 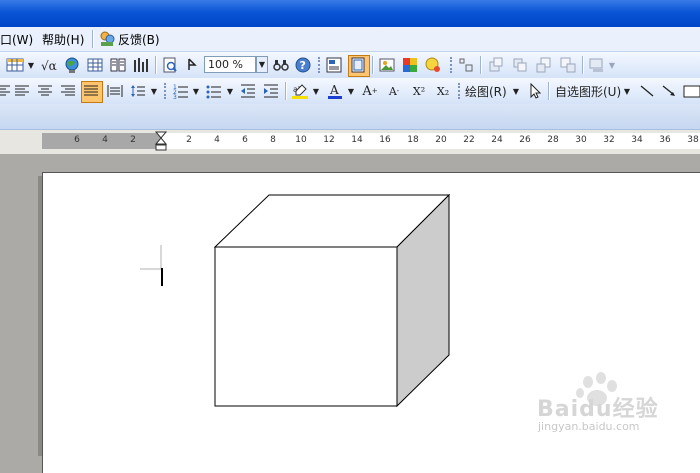 I want to click on watermark-url: jingyan.baidu.com, so click(x=589, y=426).